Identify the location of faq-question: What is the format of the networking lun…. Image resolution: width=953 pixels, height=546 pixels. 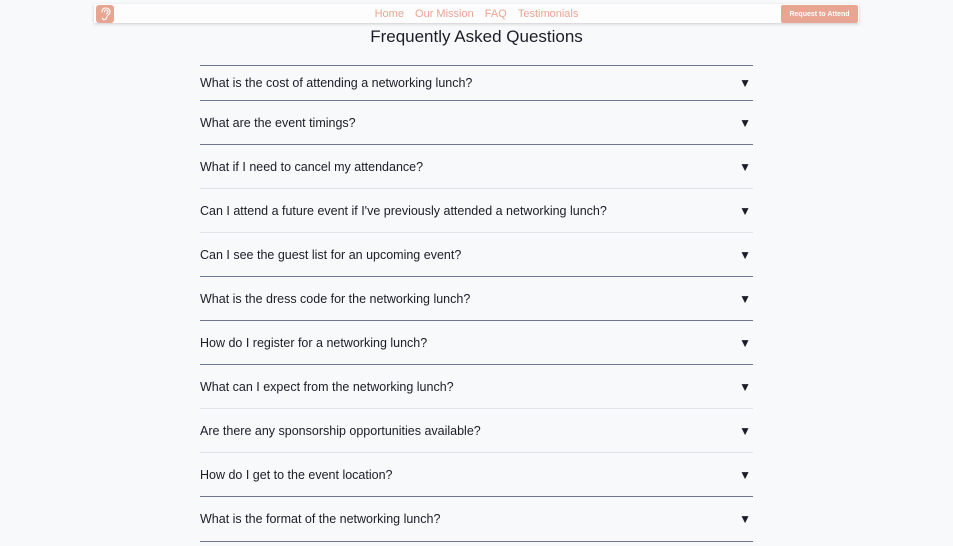
(320, 518).